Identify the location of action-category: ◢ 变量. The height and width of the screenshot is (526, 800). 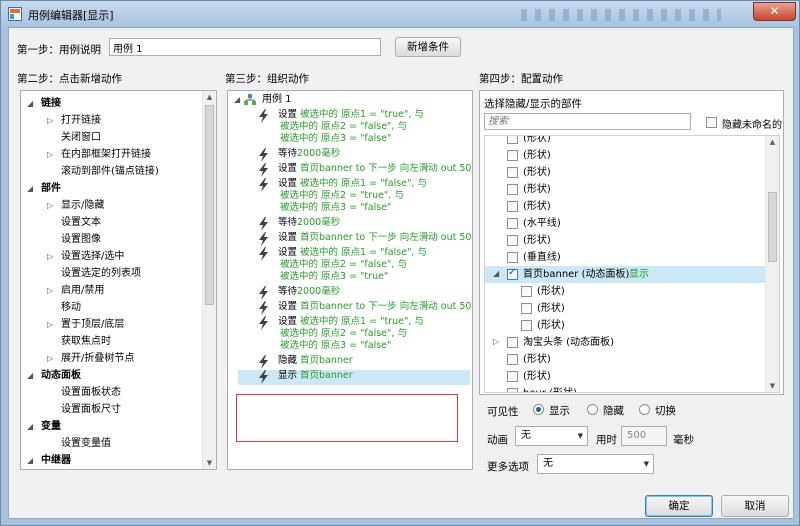
(111, 426).